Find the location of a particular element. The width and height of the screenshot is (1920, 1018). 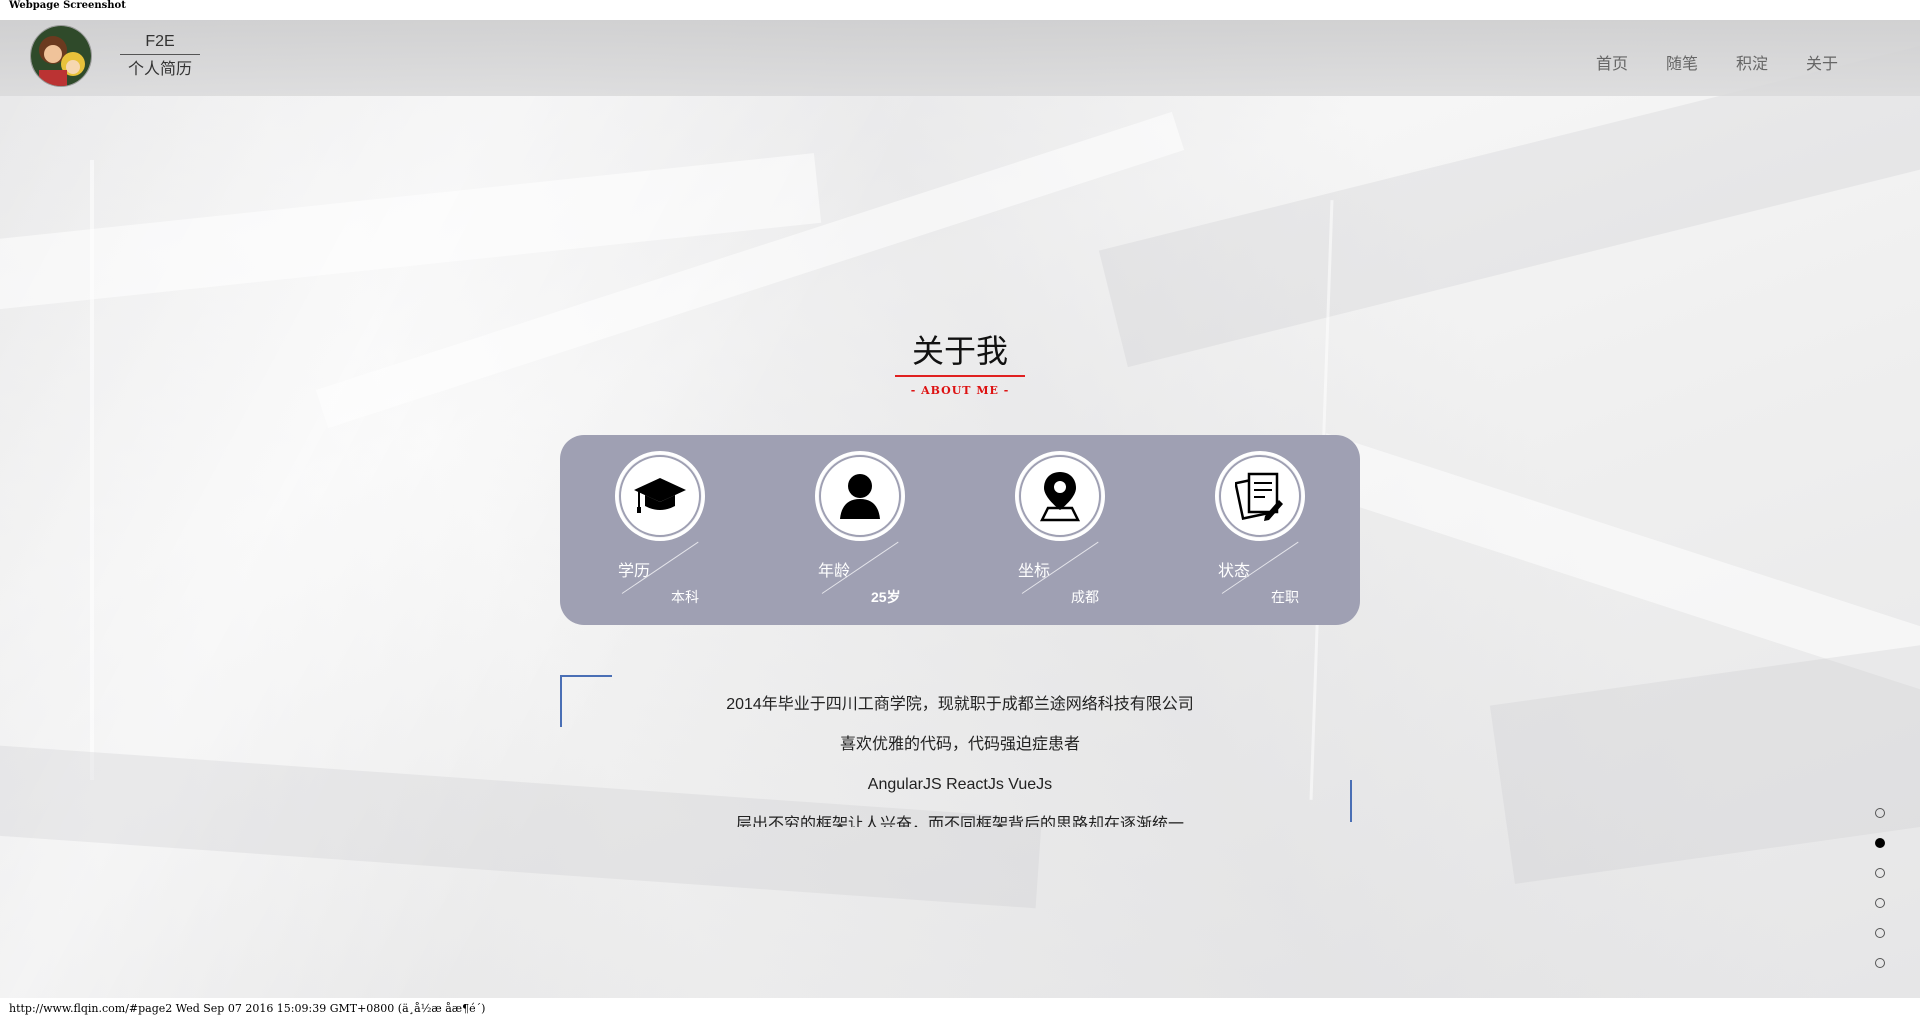

top-nav-bar: F2E 个人简历 首页 随笔 积淀 关于 is located at coordinates (960, 58).